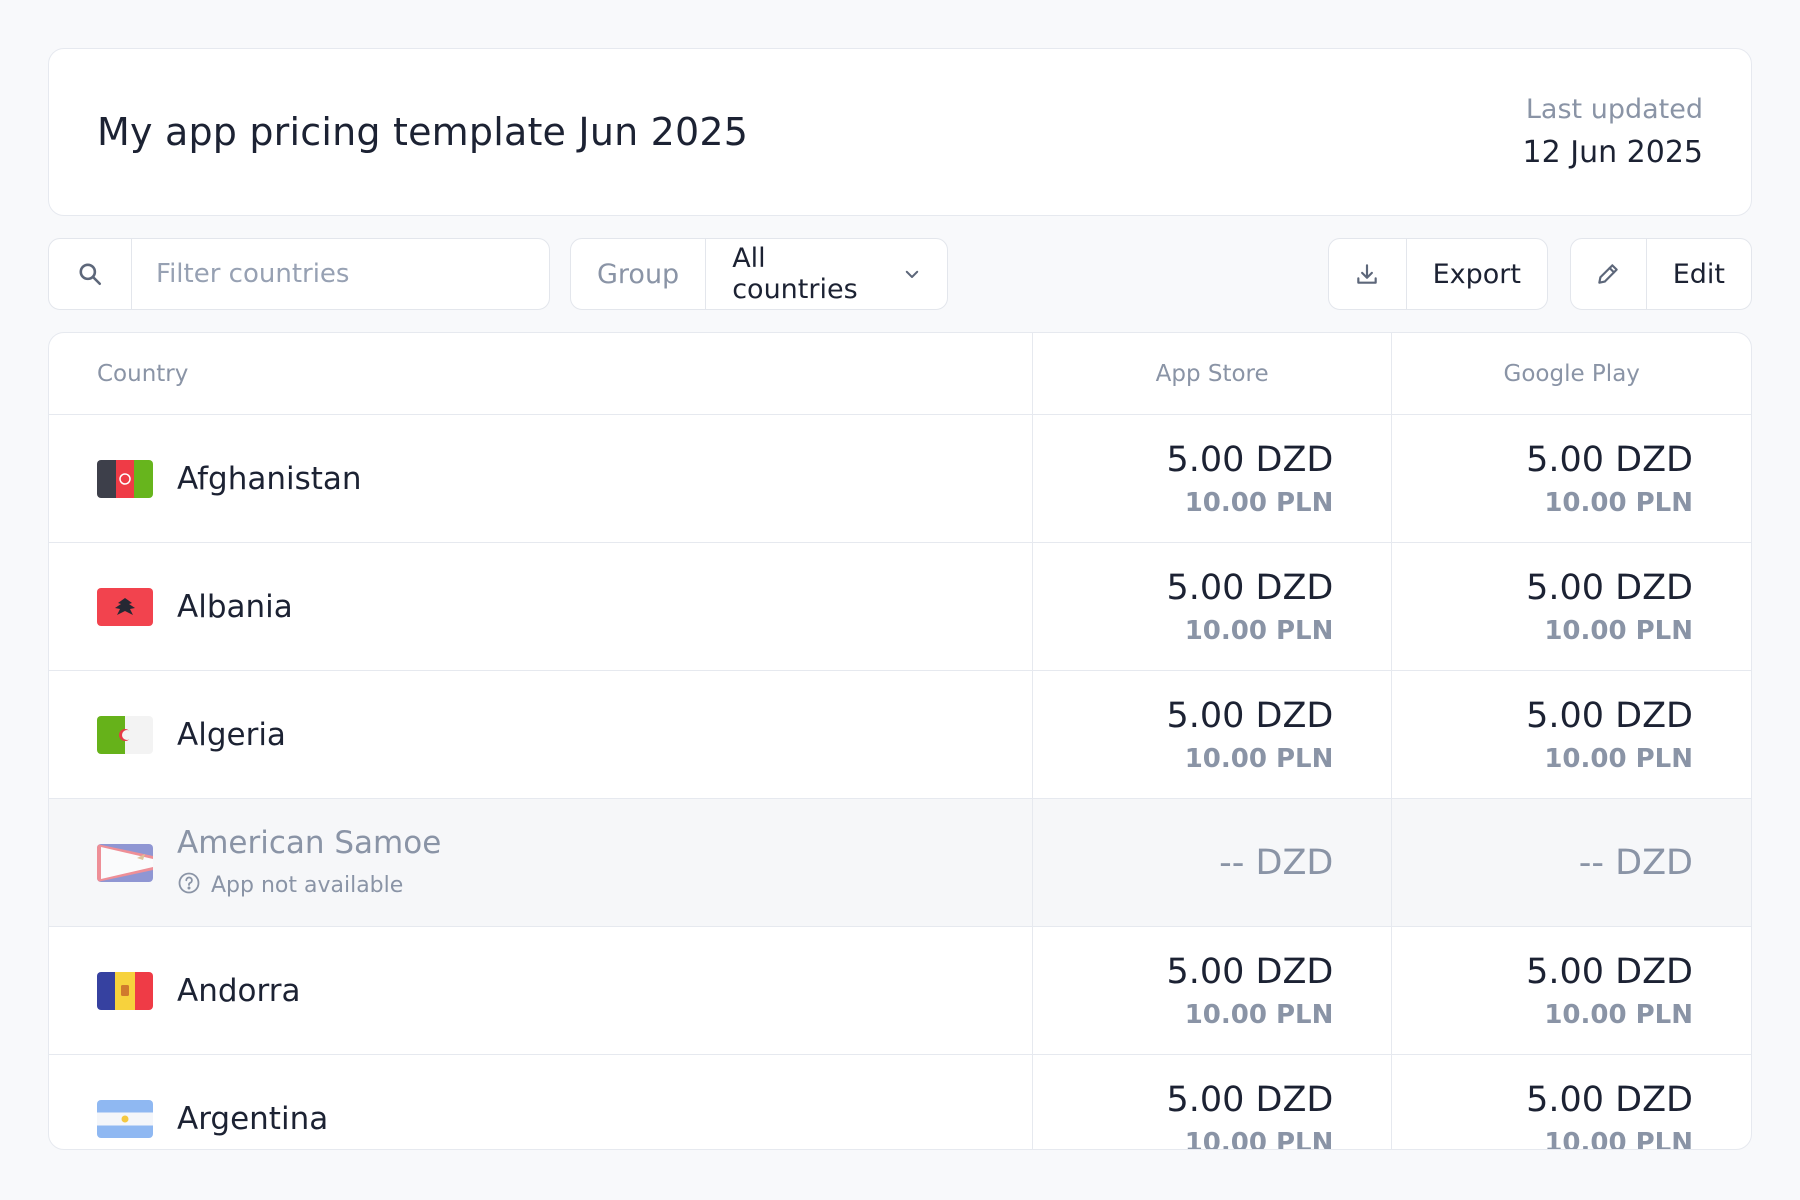 Image resolution: width=1800 pixels, height=1200 pixels. What do you see at coordinates (1571, 862) in the screenshot?
I see `google-play-price-cell: -- DZD` at bounding box center [1571, 862].